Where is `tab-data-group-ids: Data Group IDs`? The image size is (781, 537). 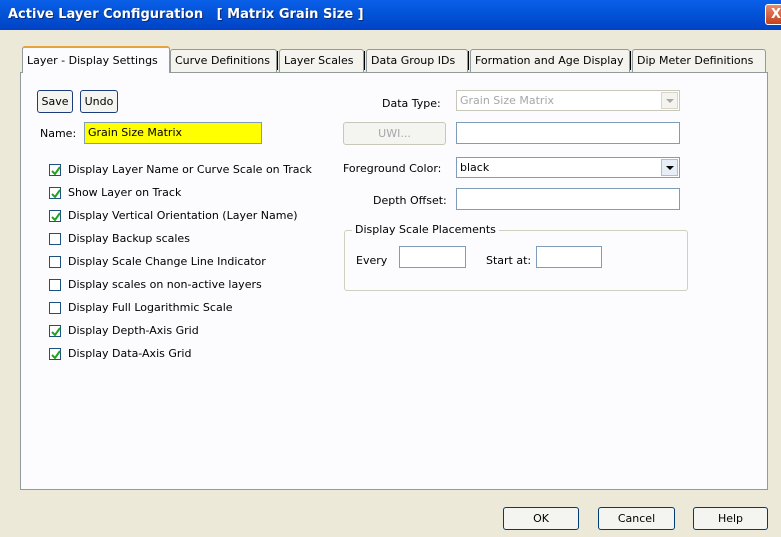 tab-data-group-ids: Data Group IDs is located at coordinates (417, 61).